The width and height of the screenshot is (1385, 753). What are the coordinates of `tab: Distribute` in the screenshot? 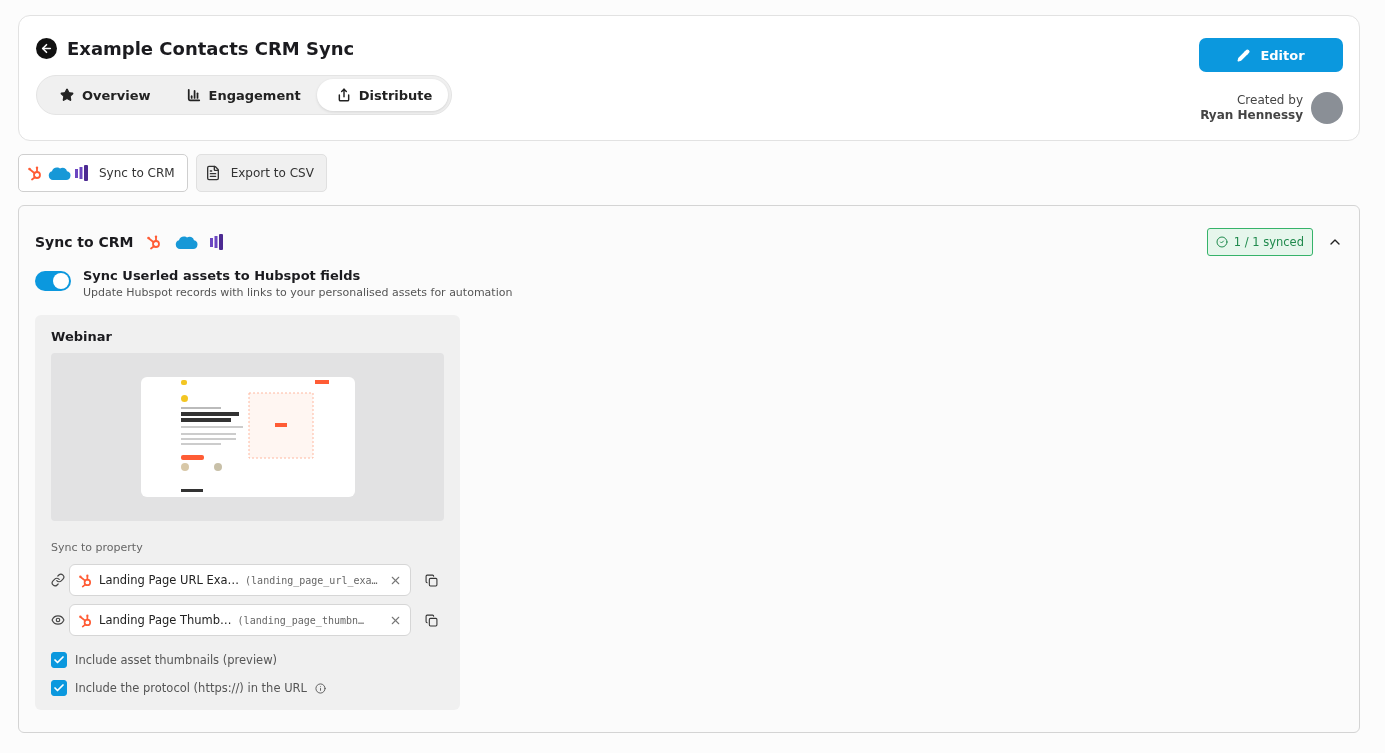 It's located at (382, 95).